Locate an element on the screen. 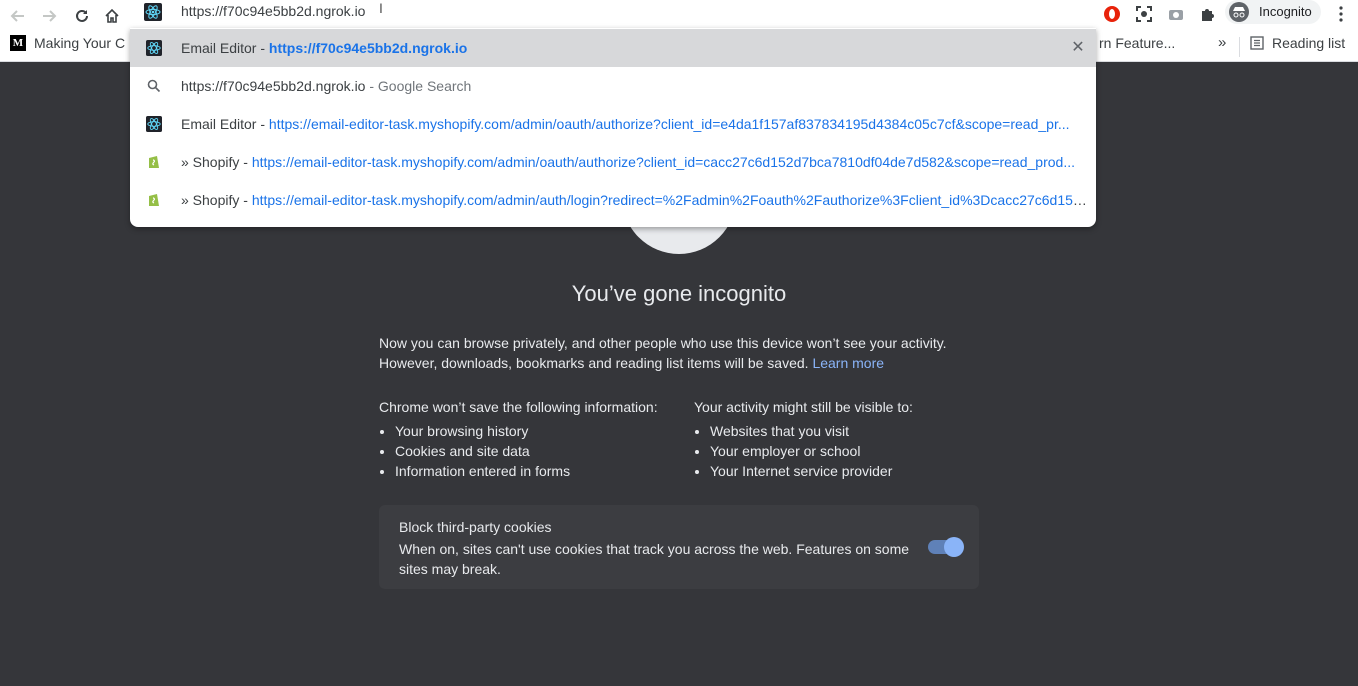  screenshot-extension-icon is located at coordinates (1144, 14).